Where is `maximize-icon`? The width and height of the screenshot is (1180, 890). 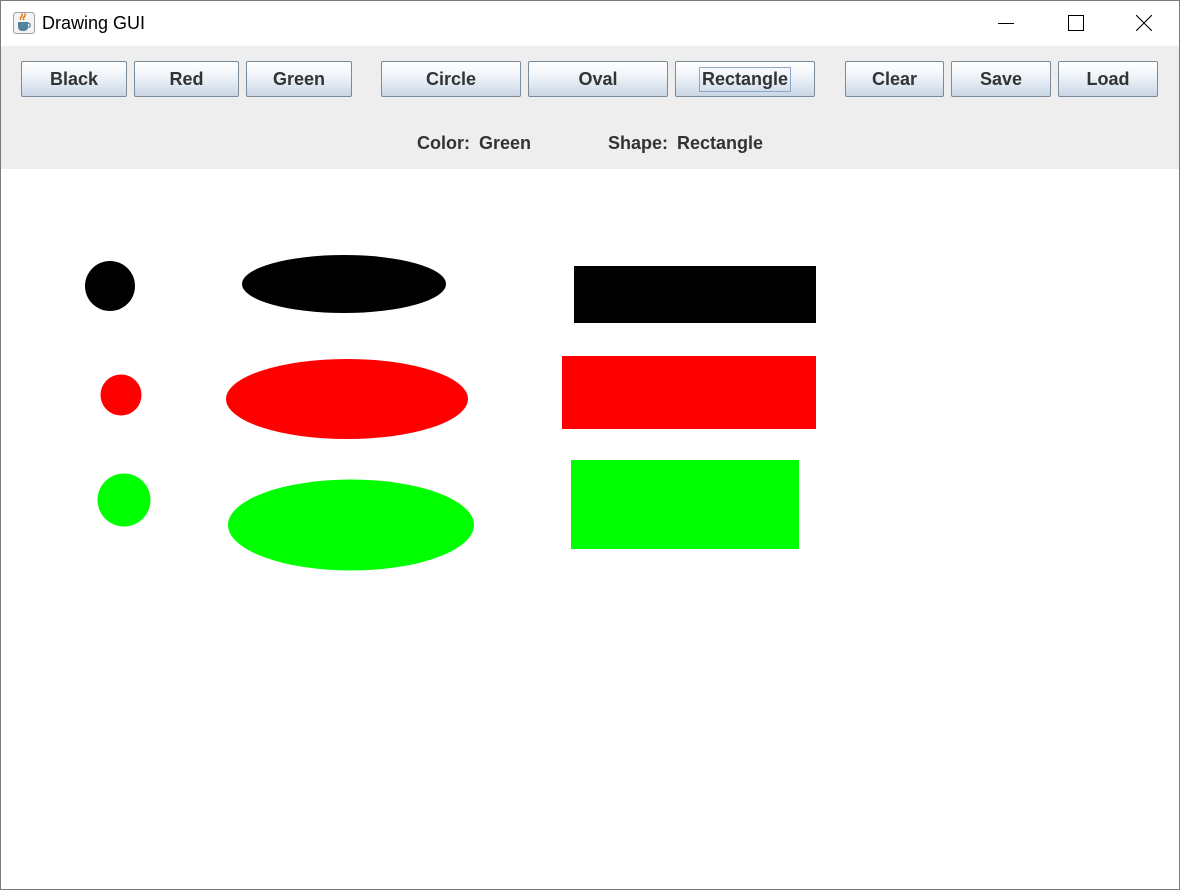 maximize-icon is located at coordinates (1076, 23).